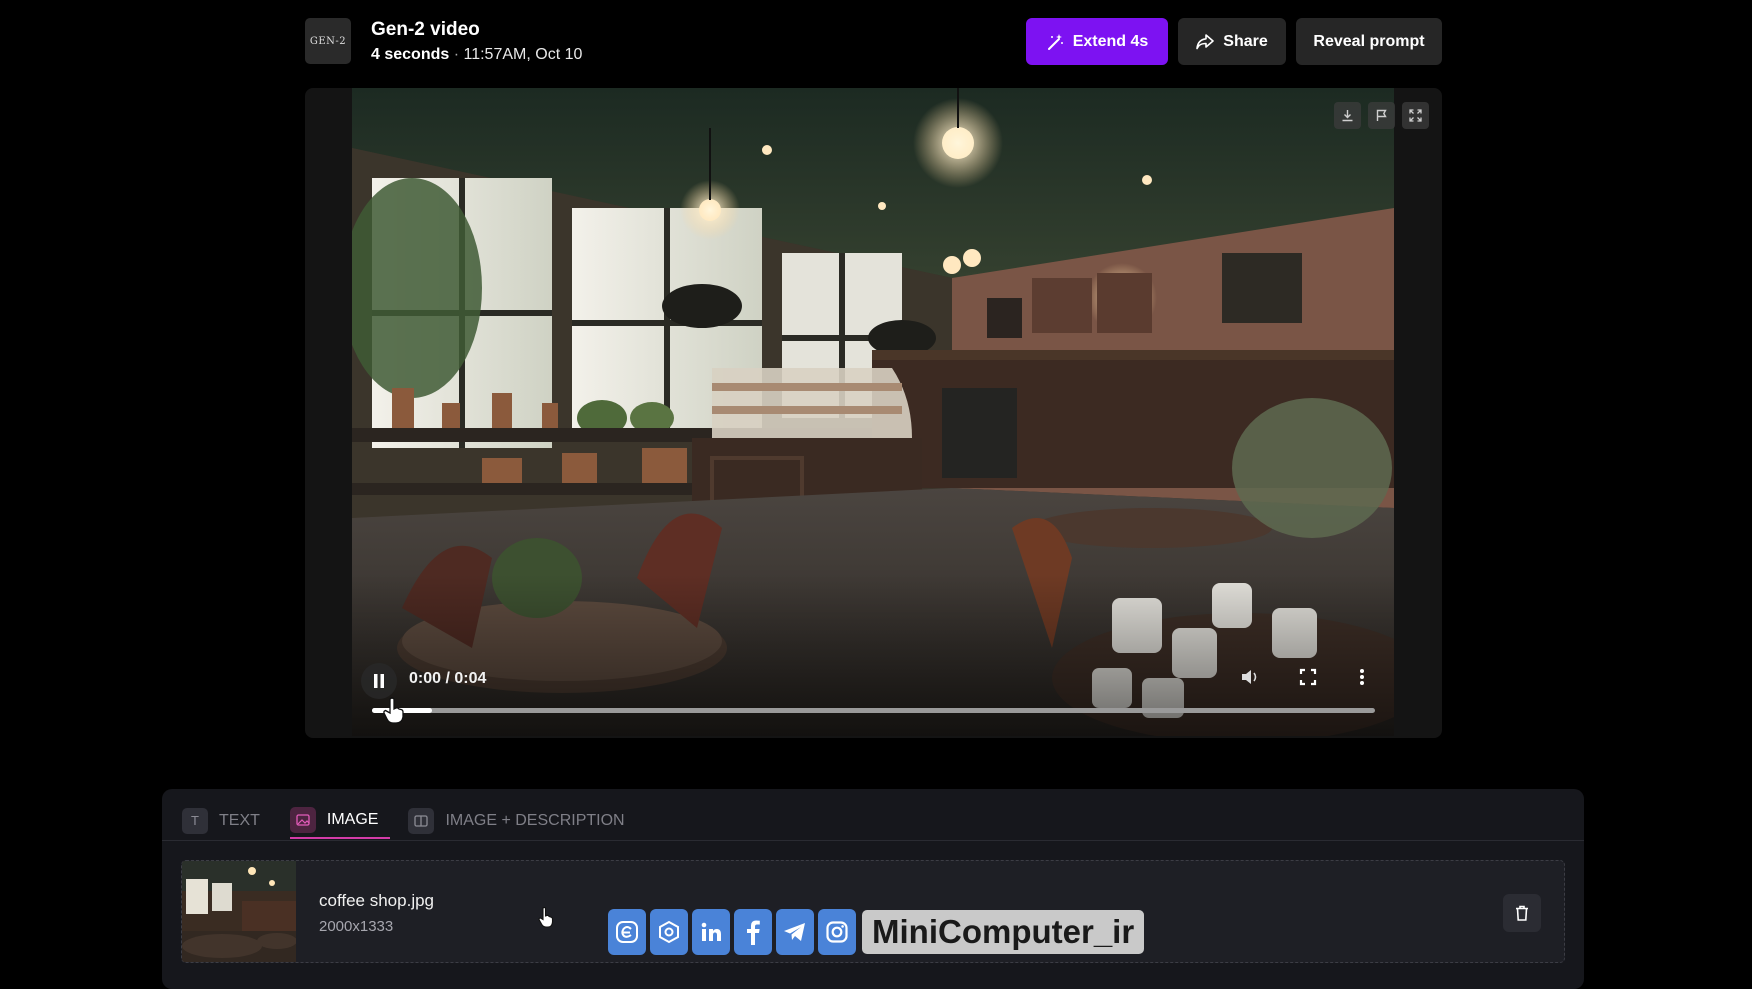 Image resolution: width=1752 pixels, height=989 pixels. I want to click on file-thumbnail, so click(239, 911).